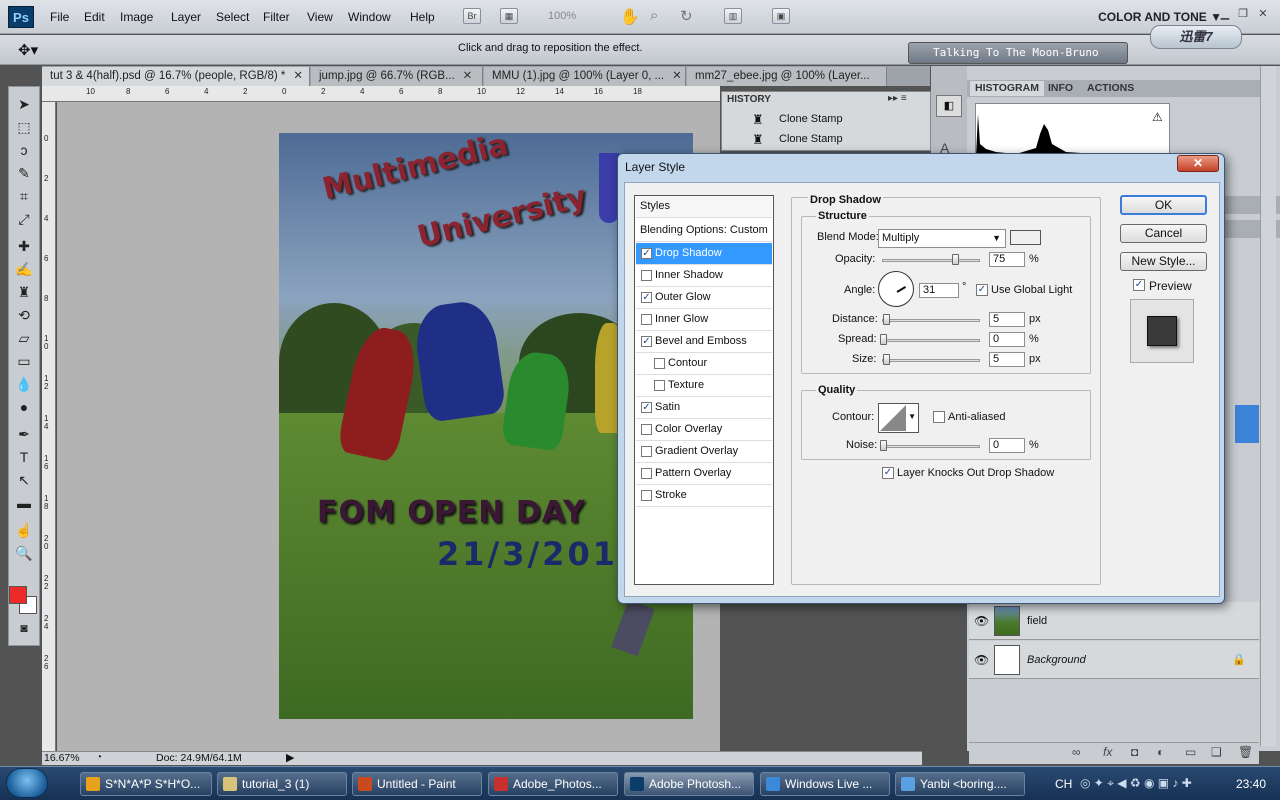 This screenshot has height=800, width=1280. I want to click on spread-field: 0, so click(1007, 339).